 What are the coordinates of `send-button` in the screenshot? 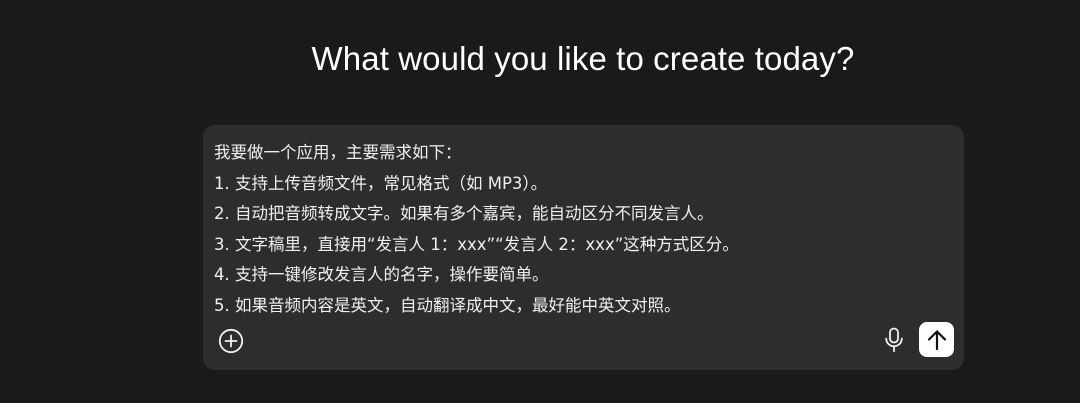 It's located at (936, 339).